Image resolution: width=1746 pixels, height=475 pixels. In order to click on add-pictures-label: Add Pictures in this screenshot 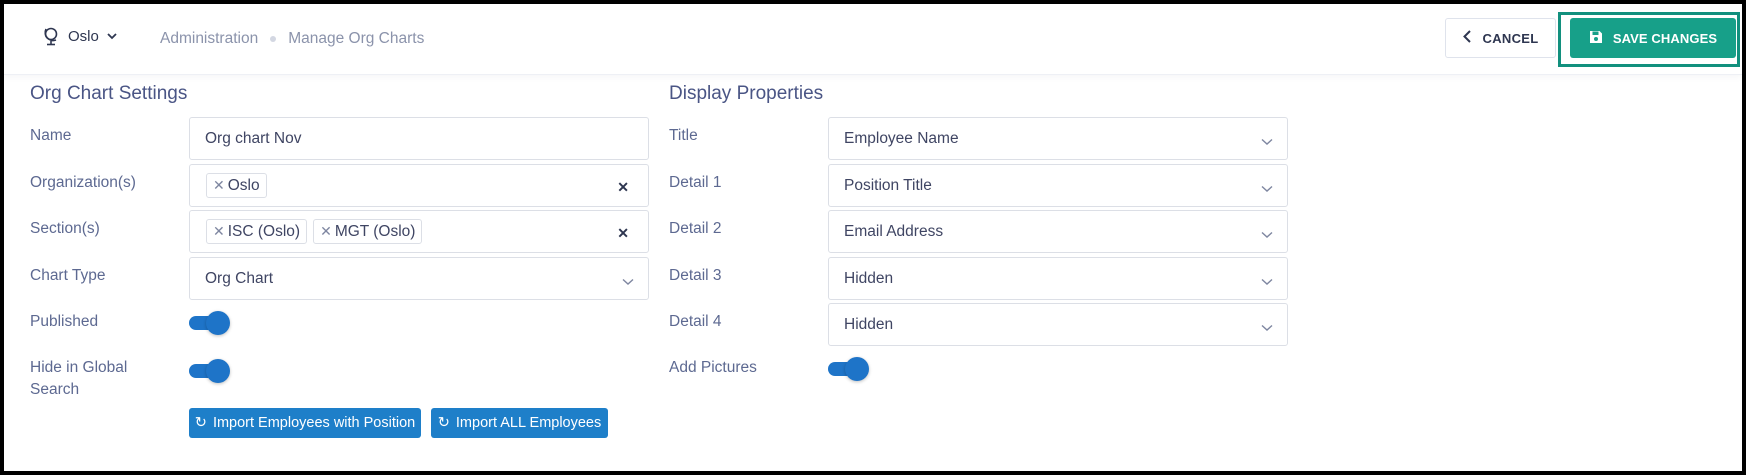, I will do `click(713, 367)`.